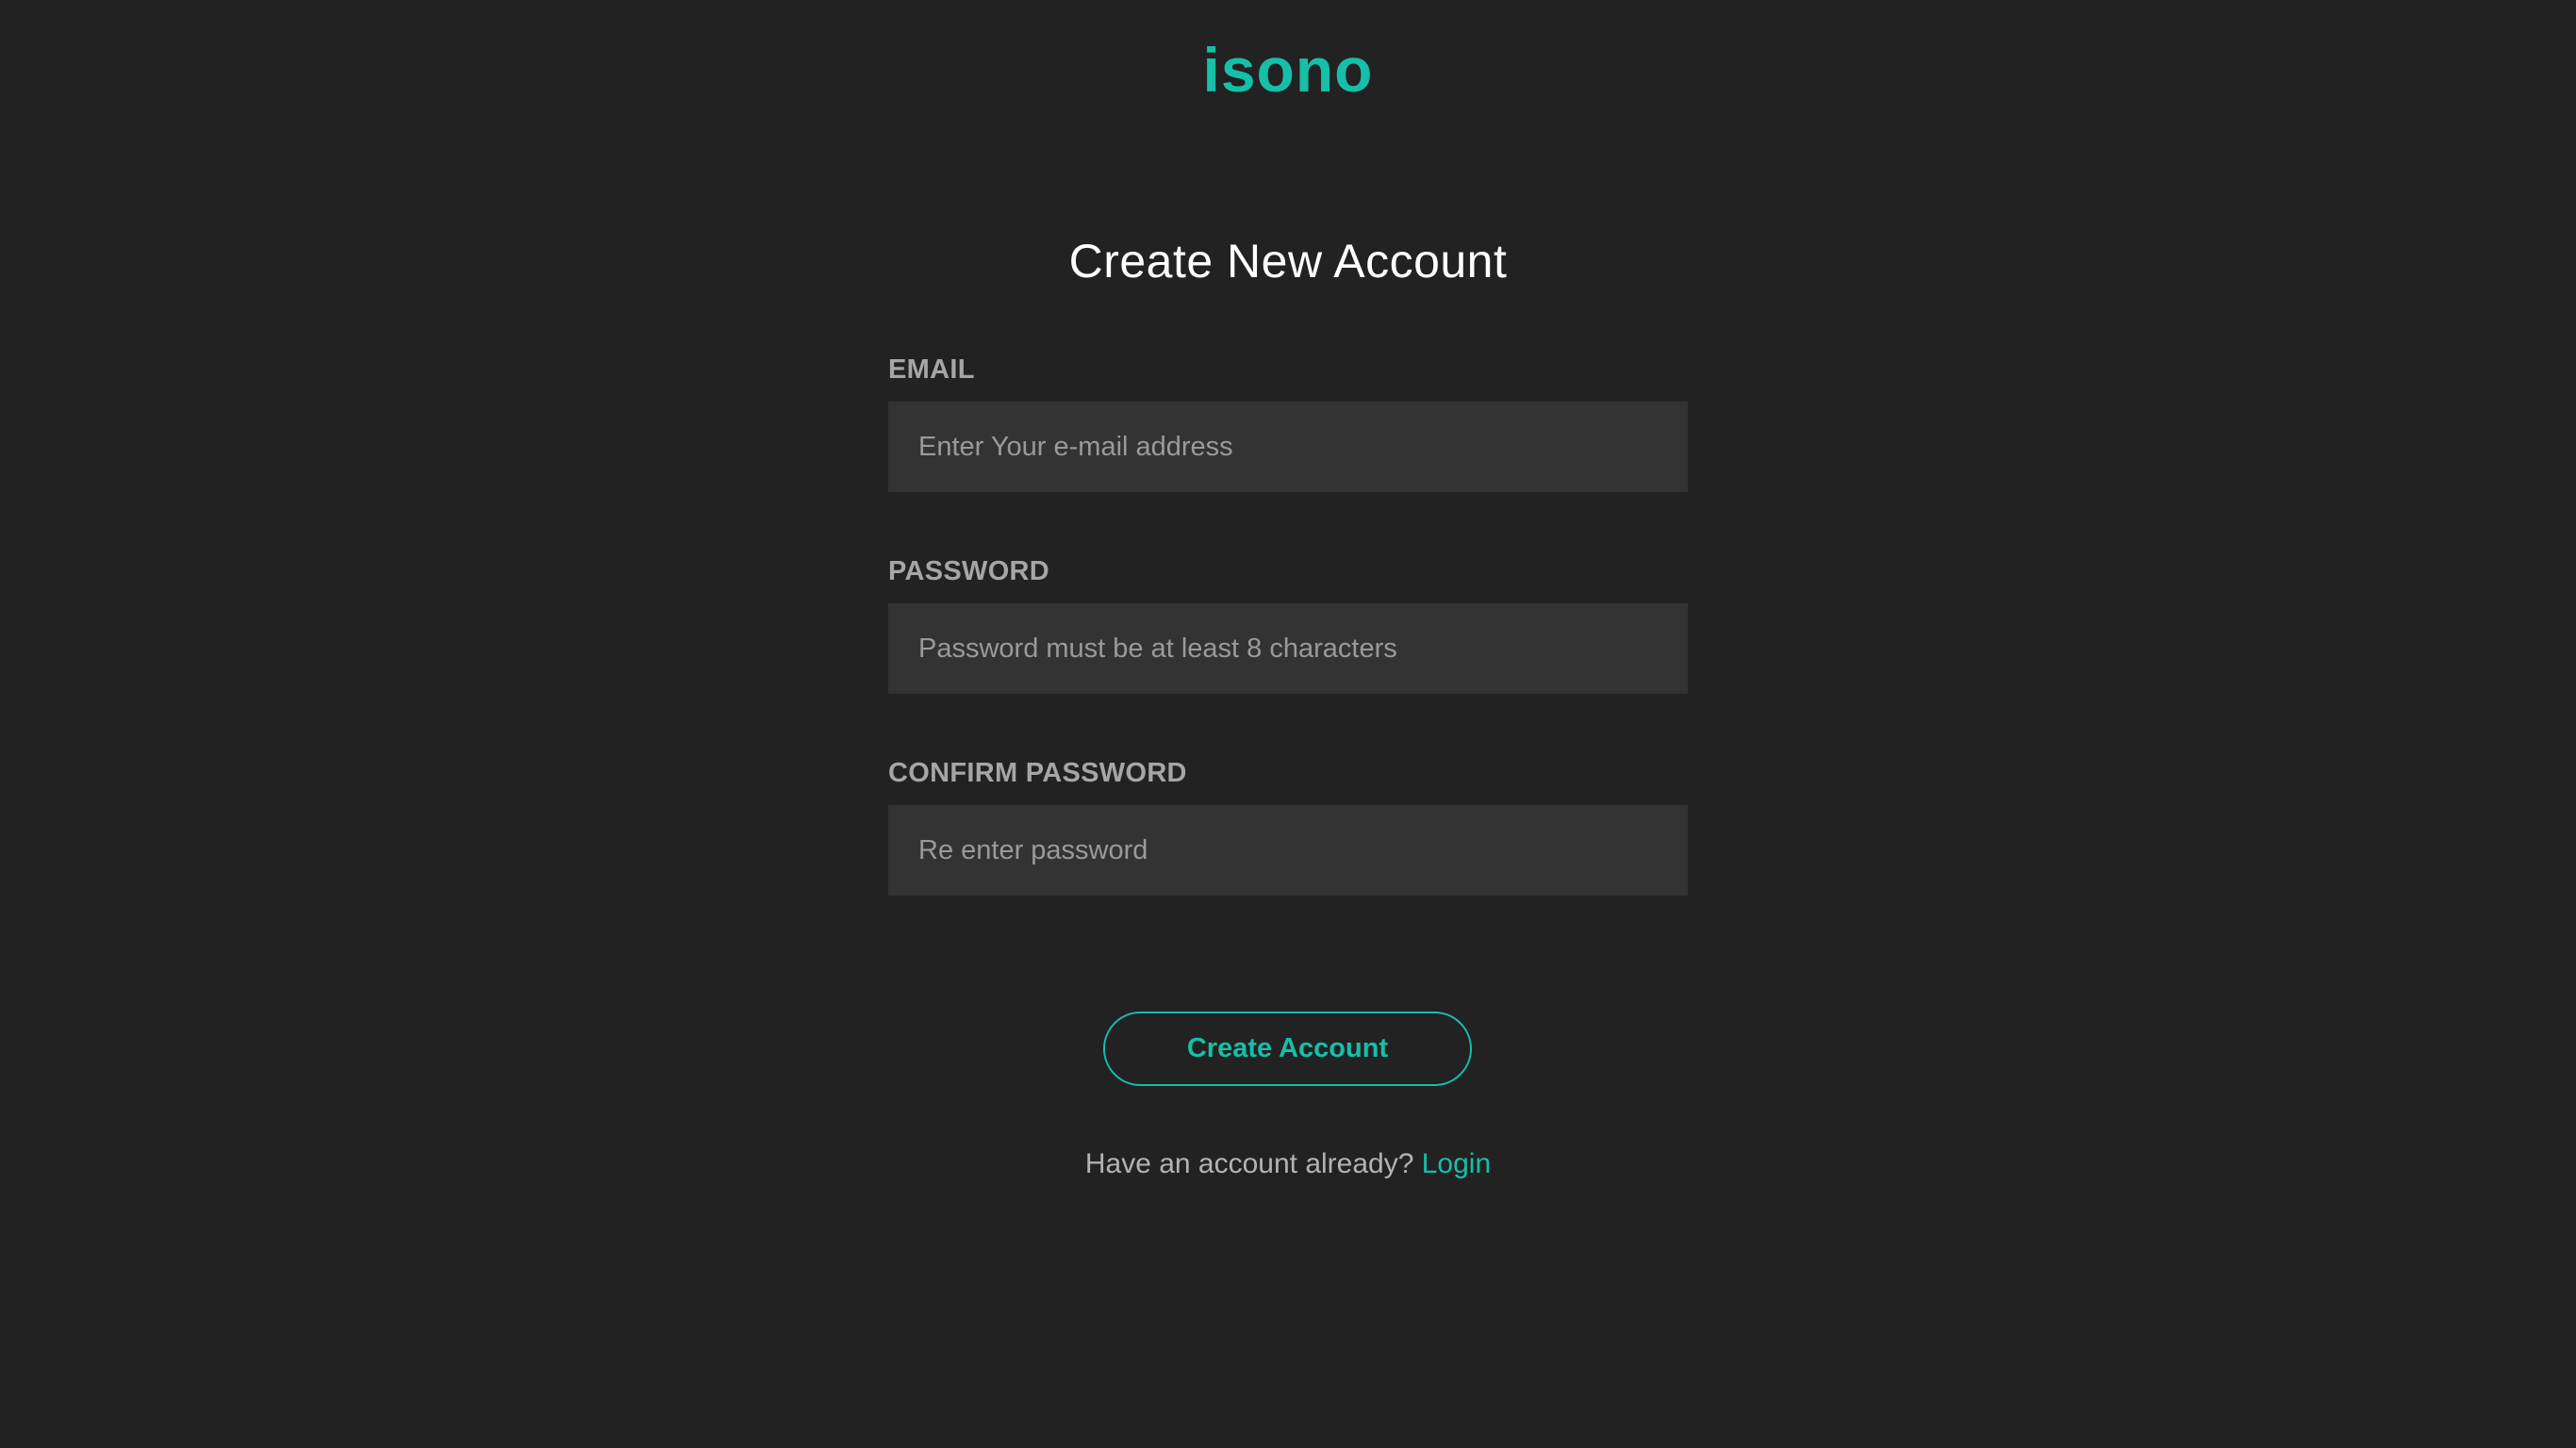 This screenshot has width=2576, height=1448. I want to click on email-label: EMAIL, so click(931, 369).